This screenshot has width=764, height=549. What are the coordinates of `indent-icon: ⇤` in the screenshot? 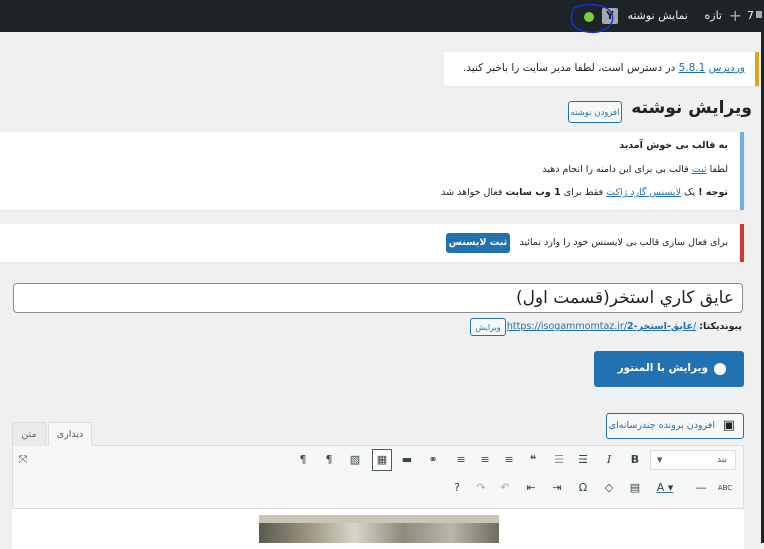 It's located at (531, 488).